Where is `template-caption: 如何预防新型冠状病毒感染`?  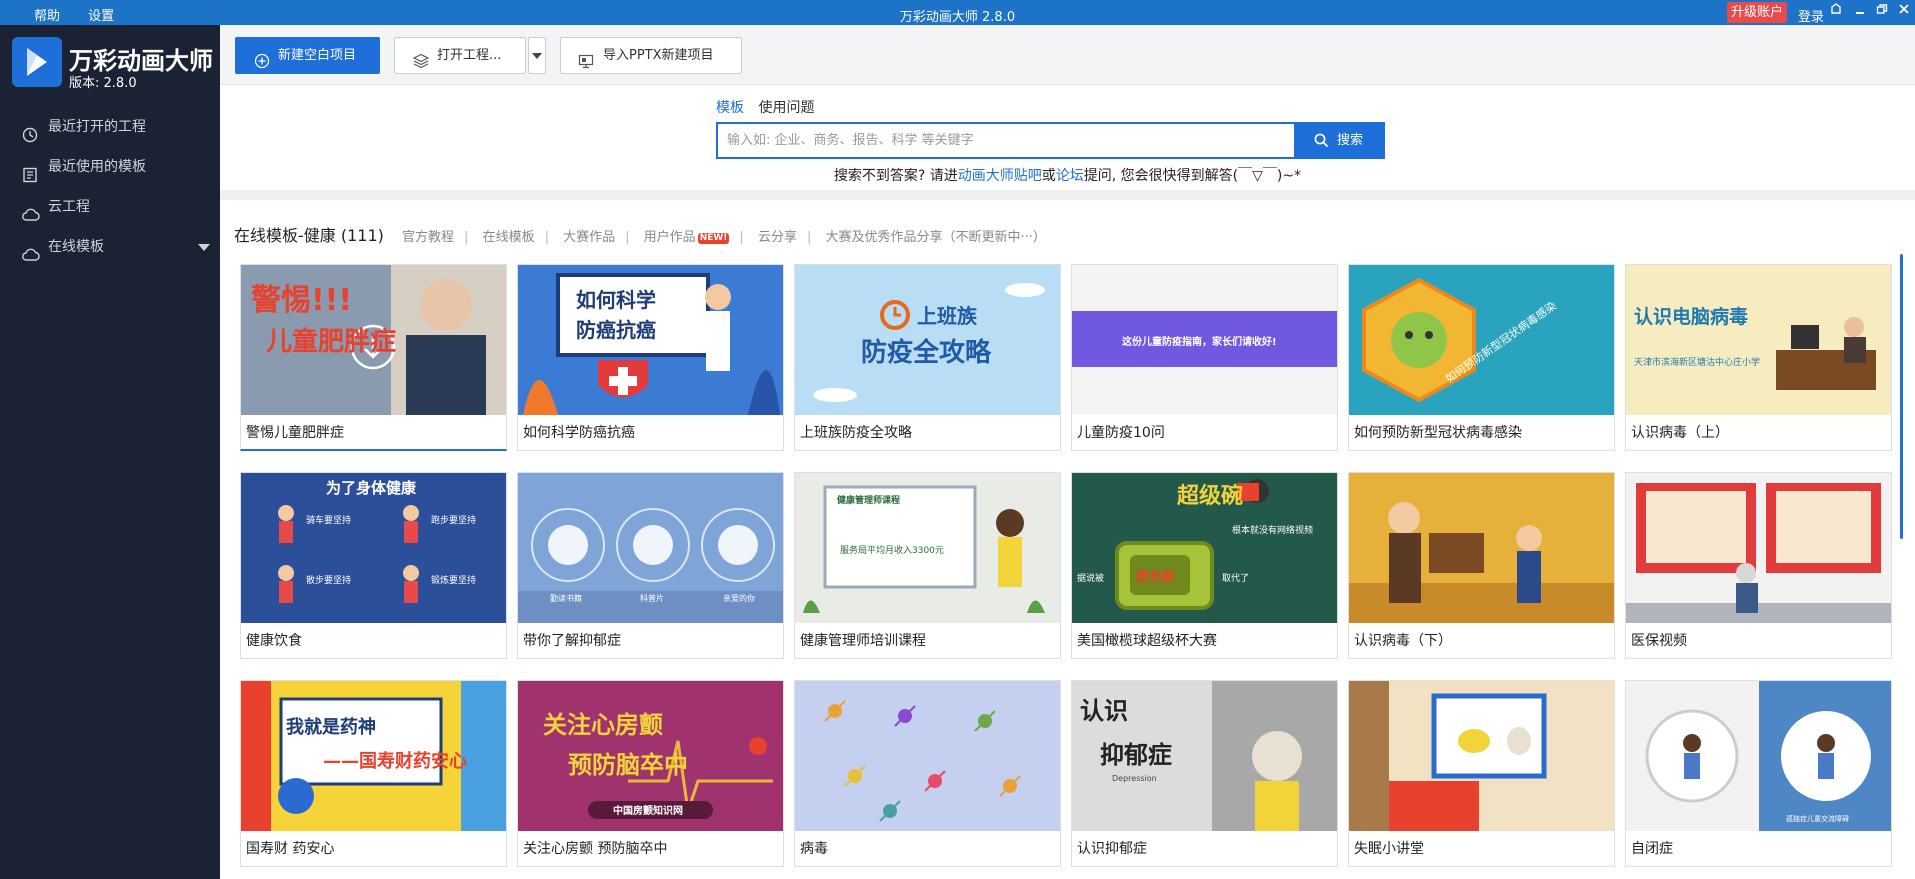 template-caption: 如何预防新型冠状病毒感染 is located at coordinates (1438, 433).